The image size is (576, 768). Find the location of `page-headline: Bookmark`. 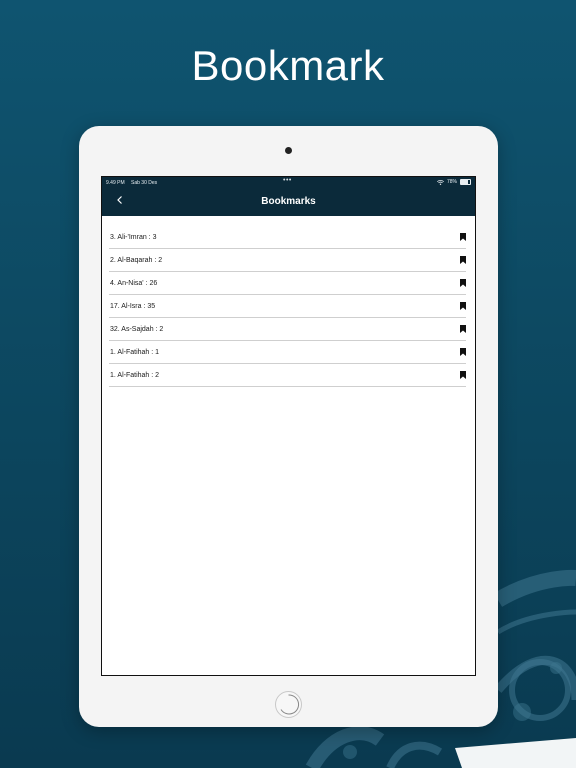

page-headline: Bookmark is located at coordinates (288, 65).